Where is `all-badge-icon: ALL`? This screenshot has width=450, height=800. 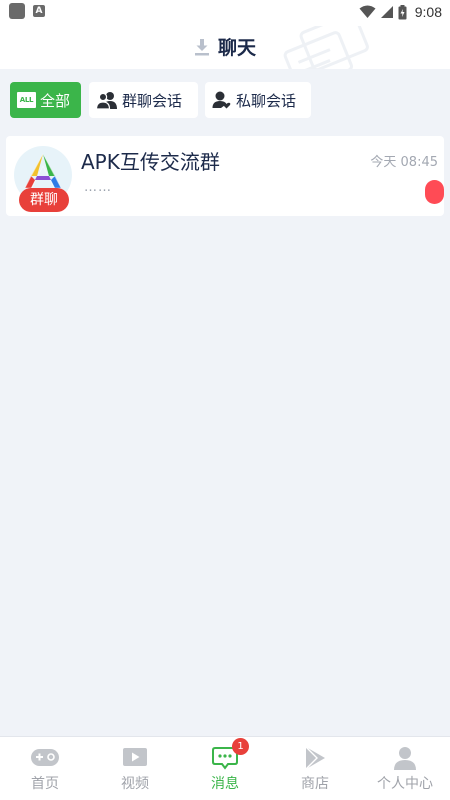 all-badge-icon: ALL is located at coordinates (26, 100).